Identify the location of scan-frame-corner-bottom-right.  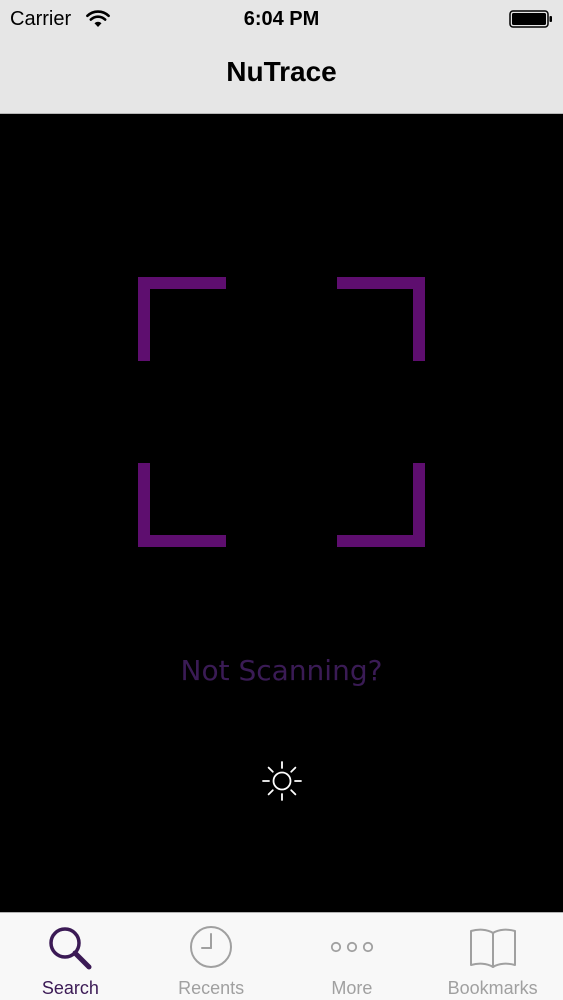
(381, 505).